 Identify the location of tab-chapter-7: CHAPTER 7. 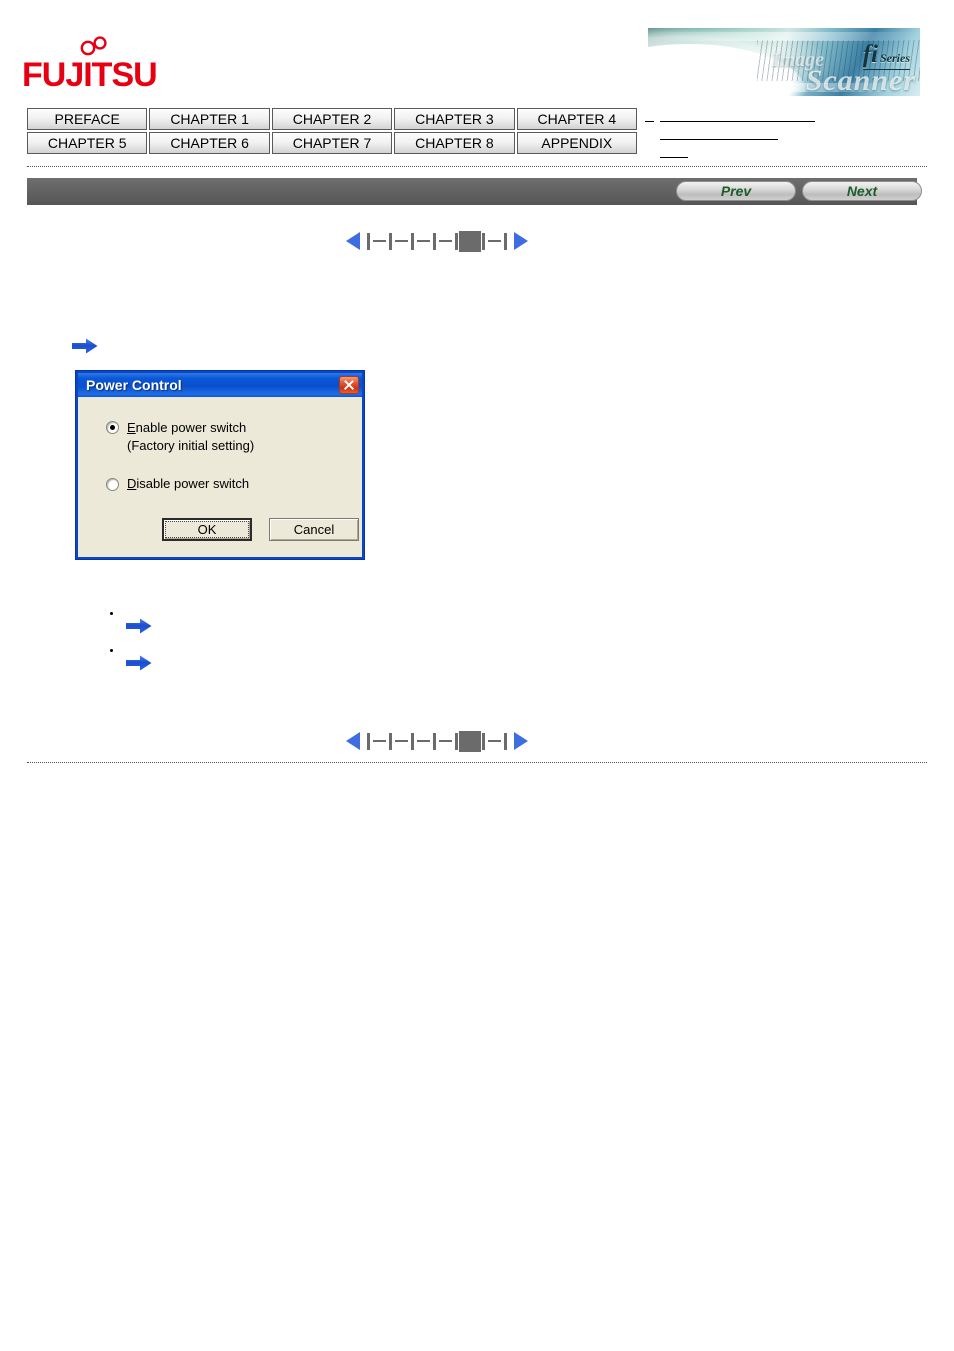
(332, 143).